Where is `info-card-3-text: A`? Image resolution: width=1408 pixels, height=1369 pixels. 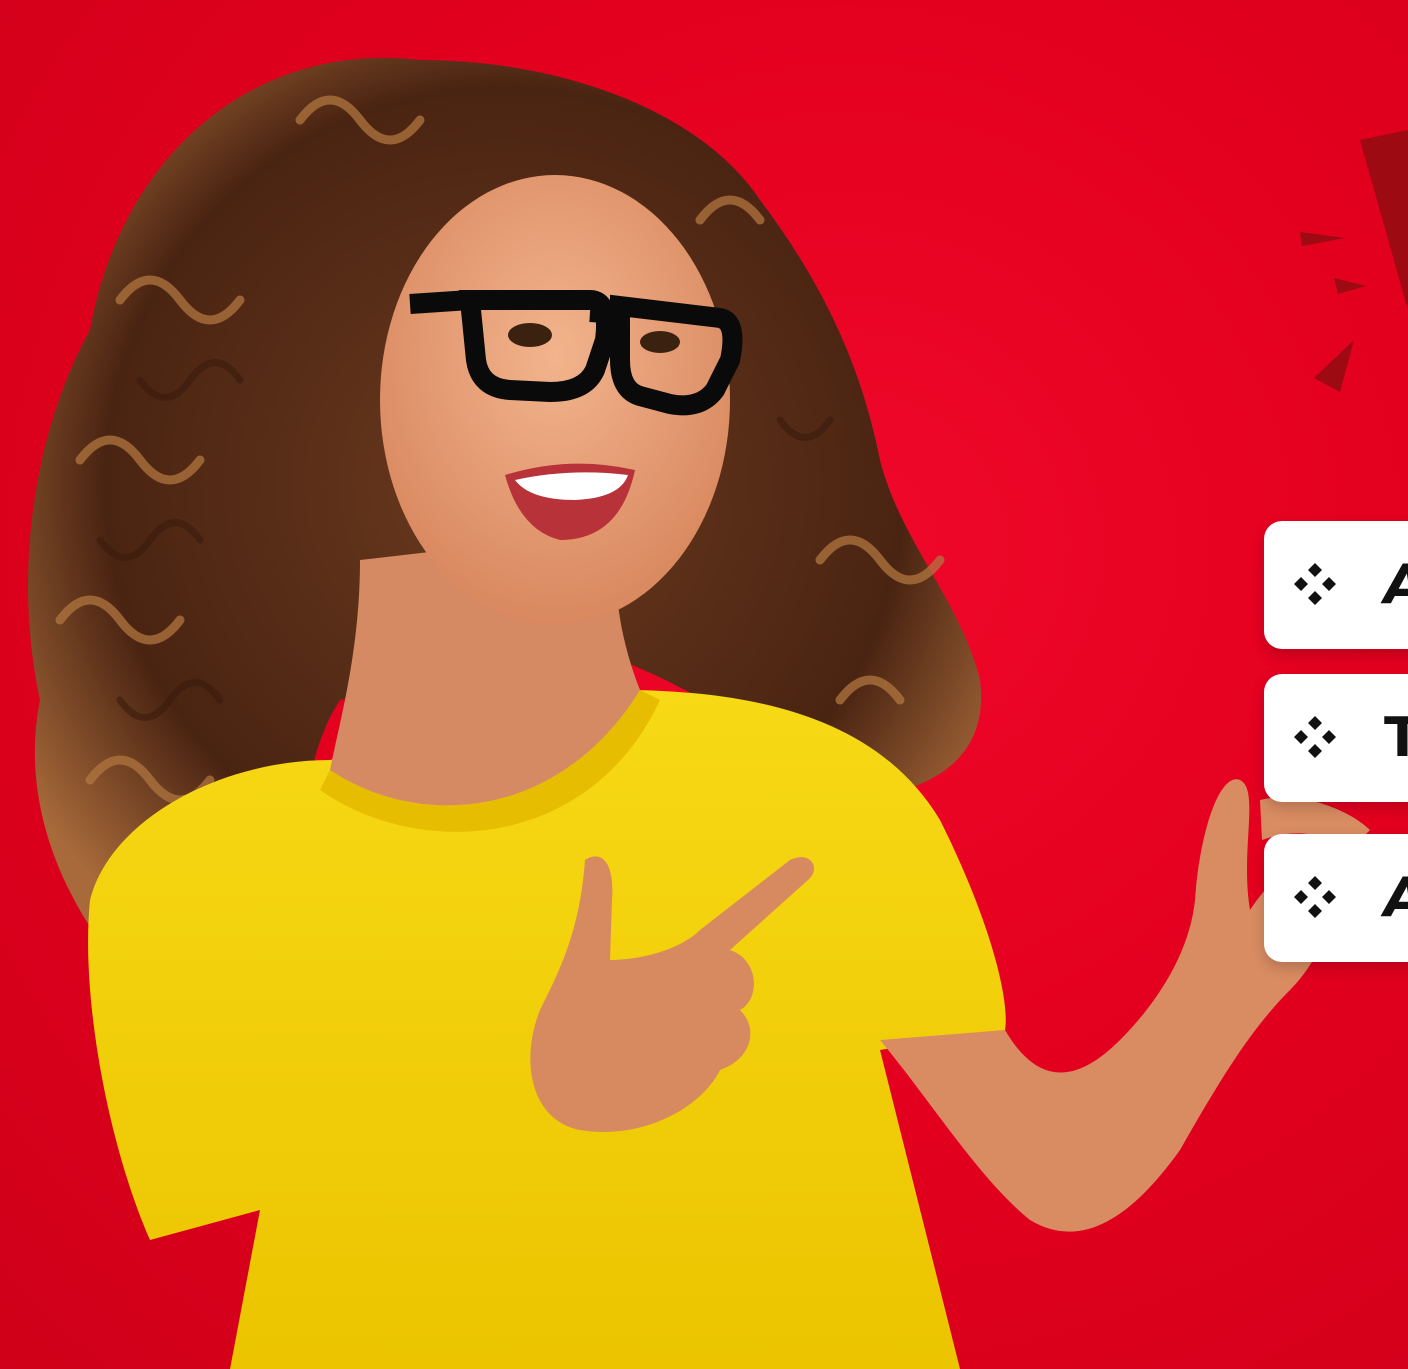
info-card-3-text: A is located at coordinates (1396, 898).